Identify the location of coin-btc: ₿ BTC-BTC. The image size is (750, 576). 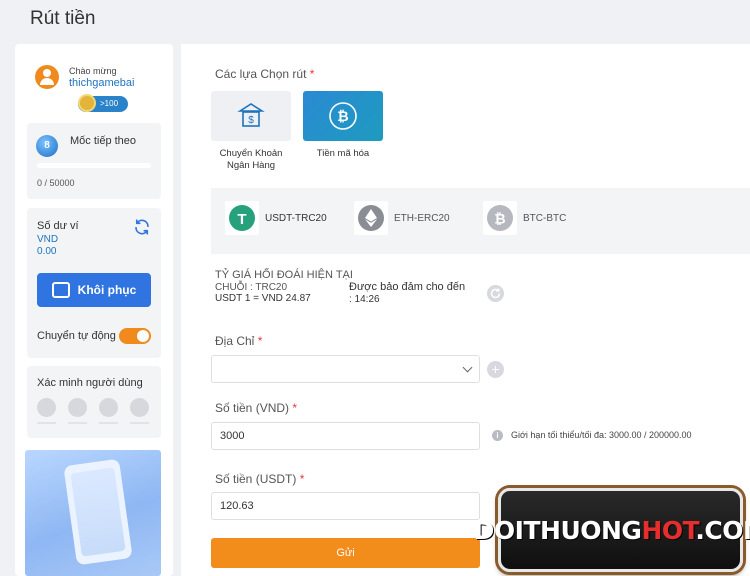
(524, 218).